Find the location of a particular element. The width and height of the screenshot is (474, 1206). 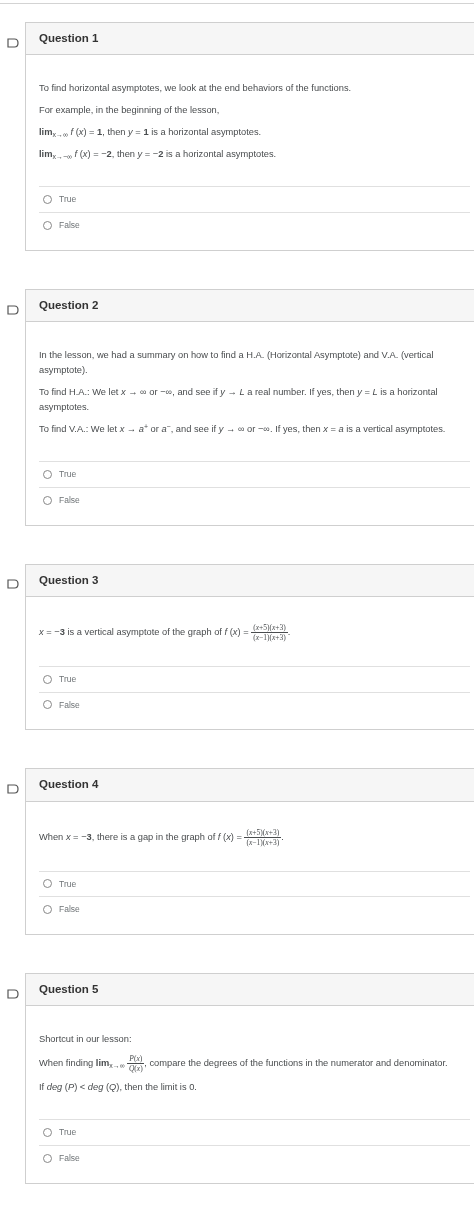

question-text: To find horizontal asymptotes, we look at the end behaviors of the functions. is located at coordinates (196, 89).